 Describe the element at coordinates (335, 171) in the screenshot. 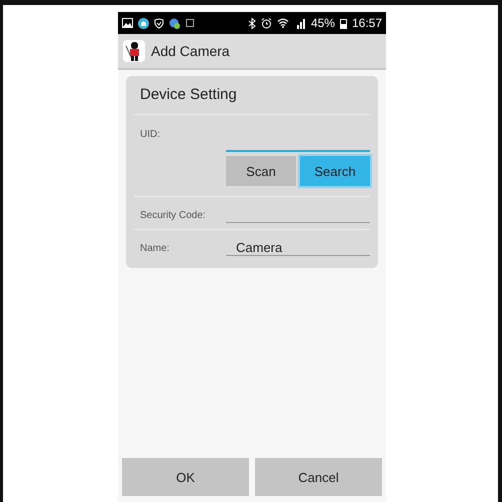

I see `action-button: Search` at that location.